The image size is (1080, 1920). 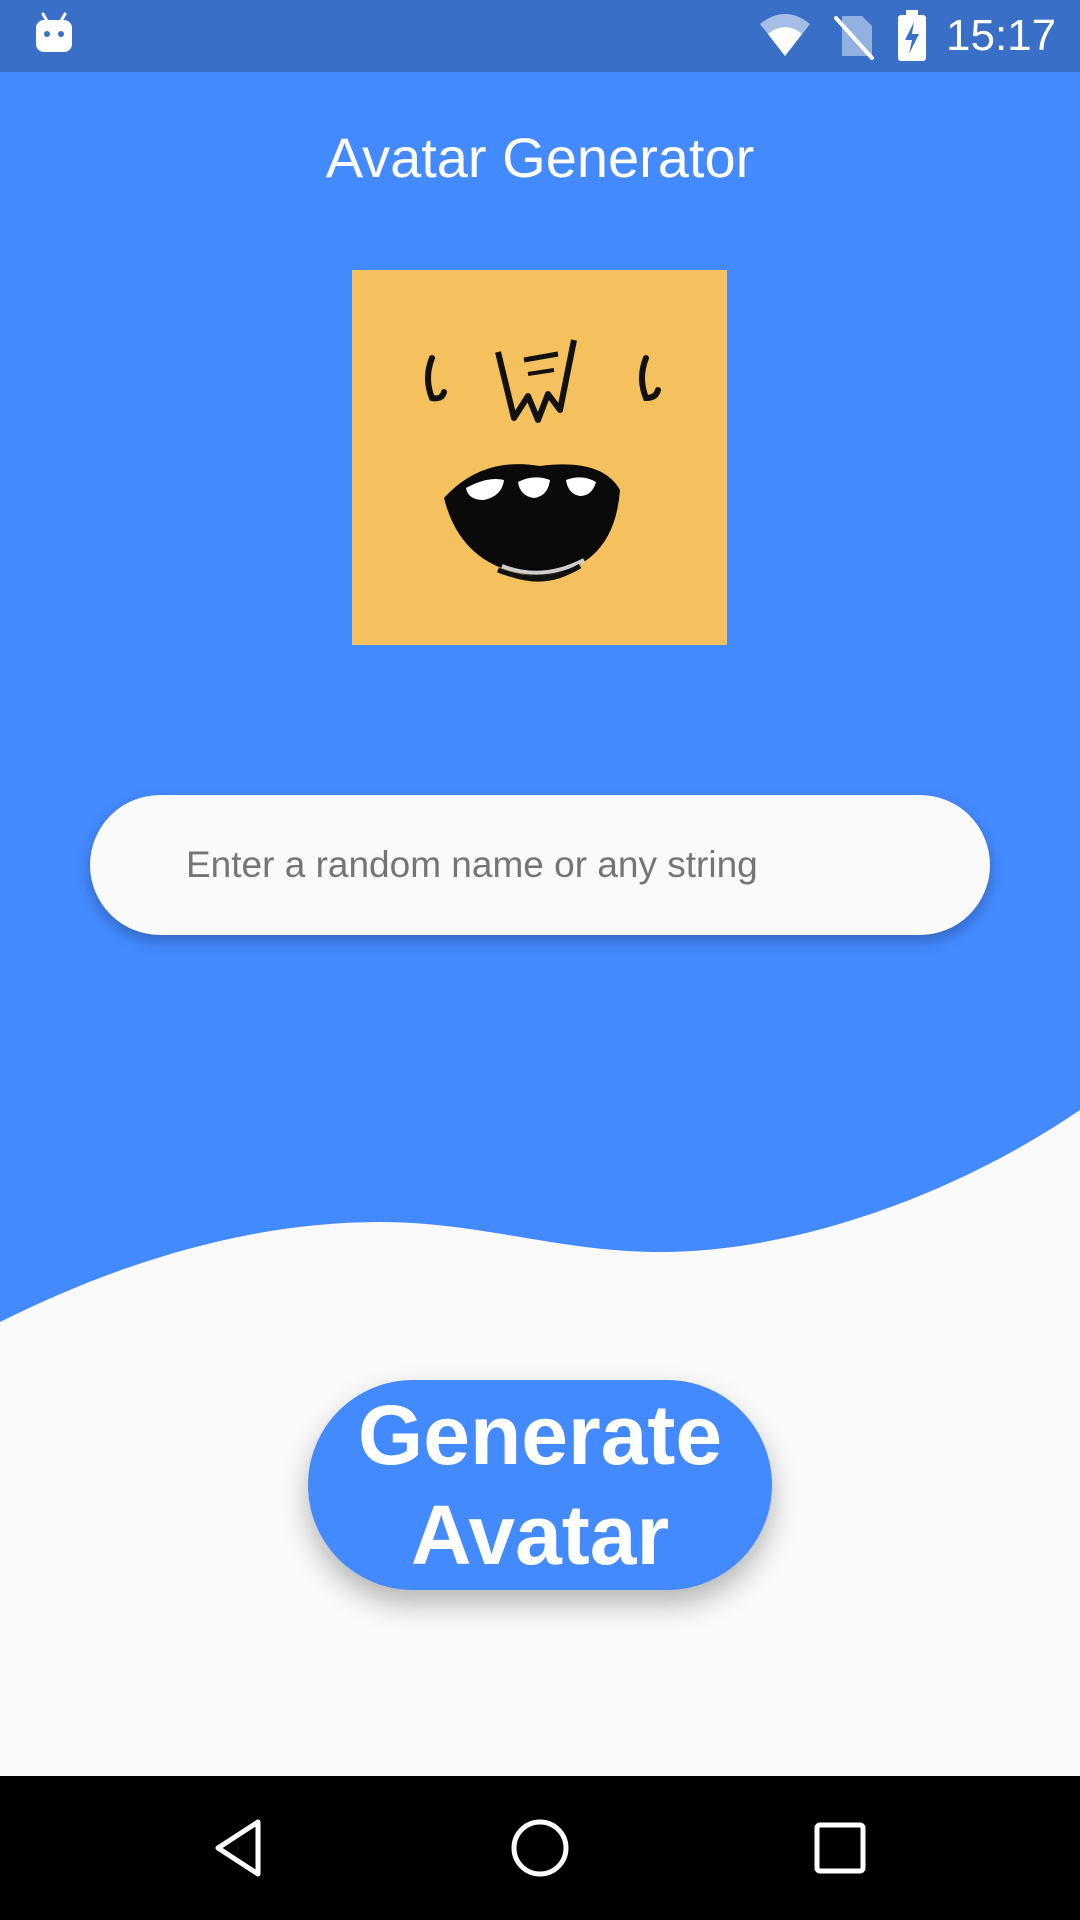 I want to click on recents-button, so click(x=840, y=1848).